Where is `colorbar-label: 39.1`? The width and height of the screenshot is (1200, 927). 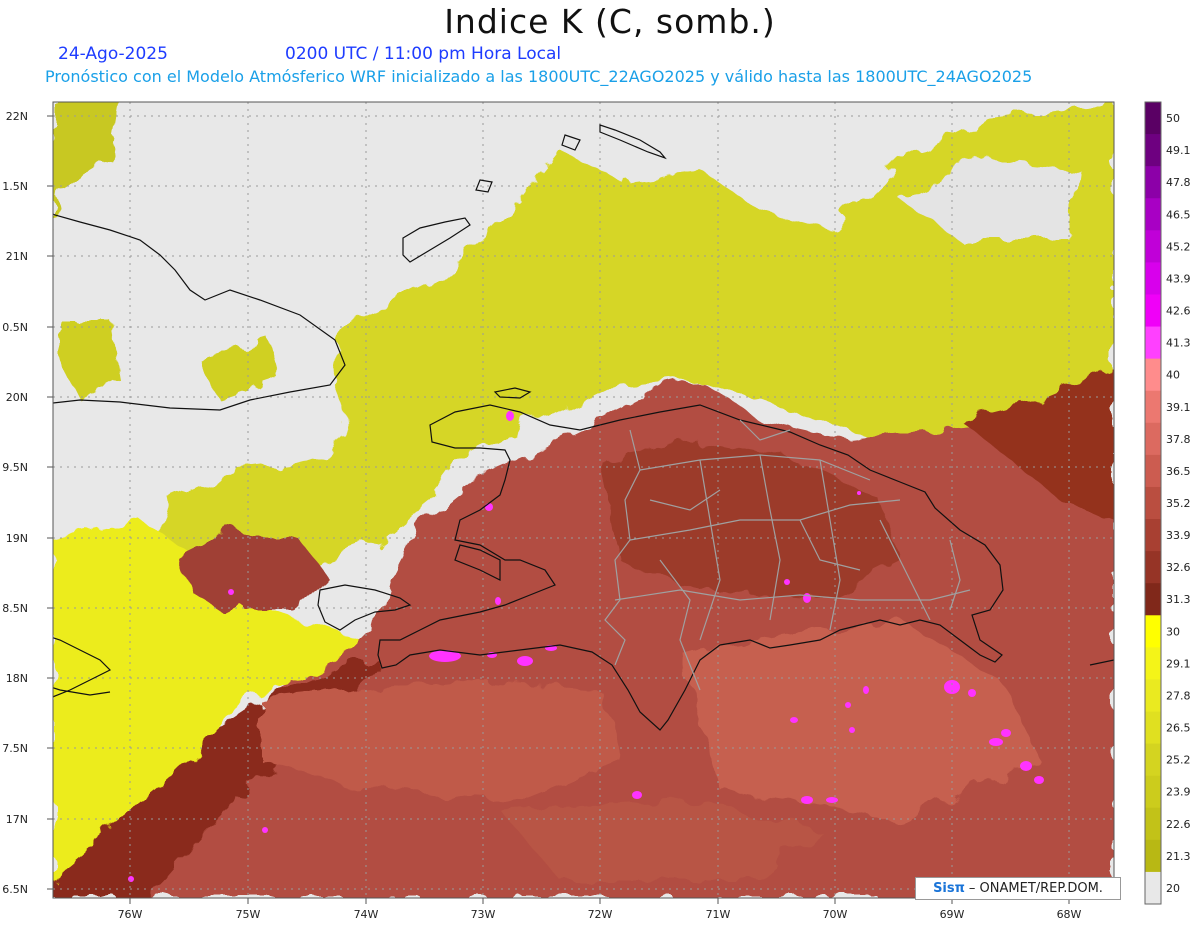
colorbar-label: 39.1 is located at coordinates (1178, 407).